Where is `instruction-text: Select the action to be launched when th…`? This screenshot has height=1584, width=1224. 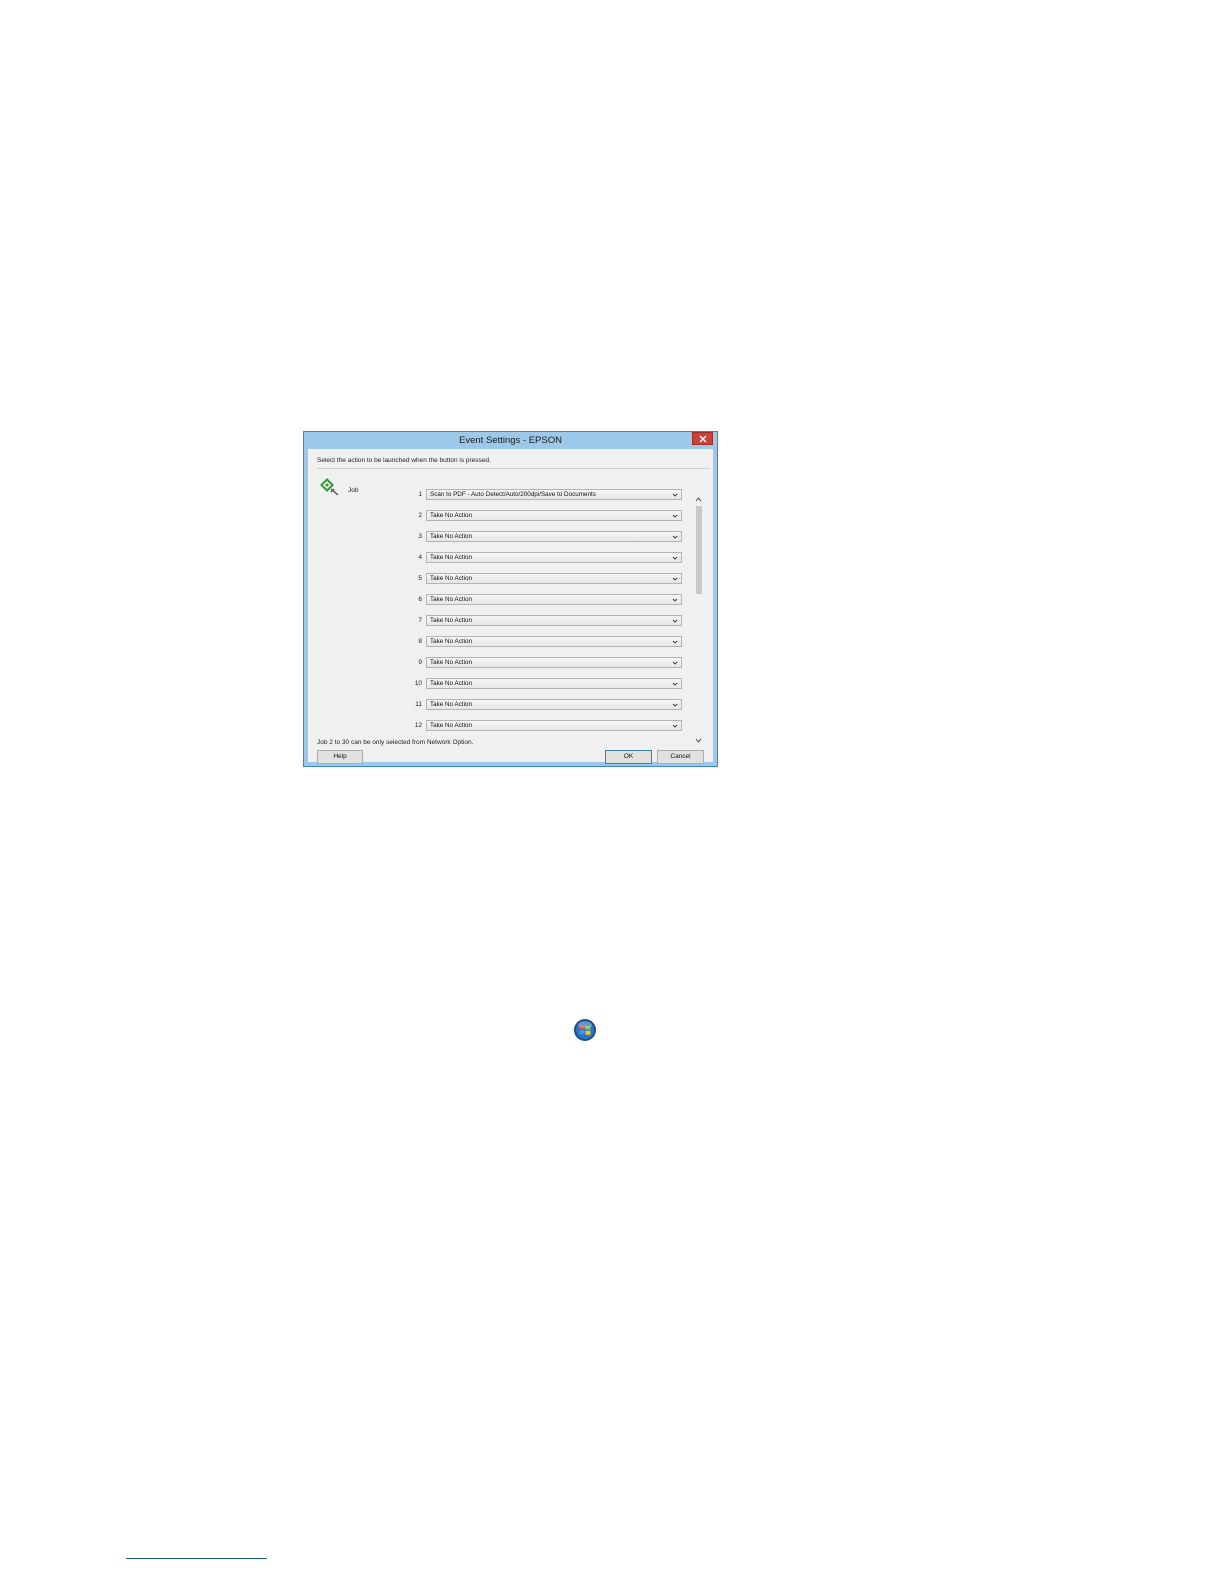
instruction-text: Select the action to be launched when th… is located at coordinates (404, 460).